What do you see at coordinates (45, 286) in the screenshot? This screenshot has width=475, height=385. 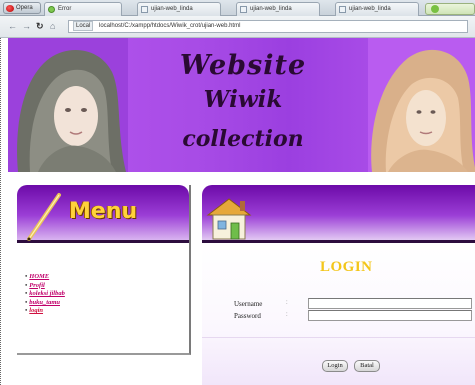 I see `menu-item-profil: Profil` at bounding box center [45, 286].